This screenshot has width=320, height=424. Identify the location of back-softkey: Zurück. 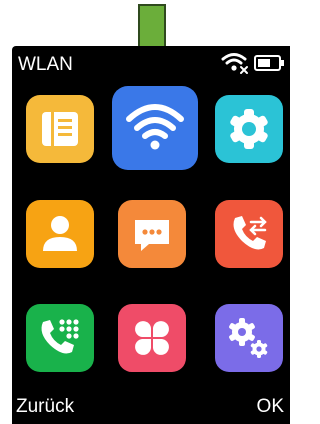
(45, 407).